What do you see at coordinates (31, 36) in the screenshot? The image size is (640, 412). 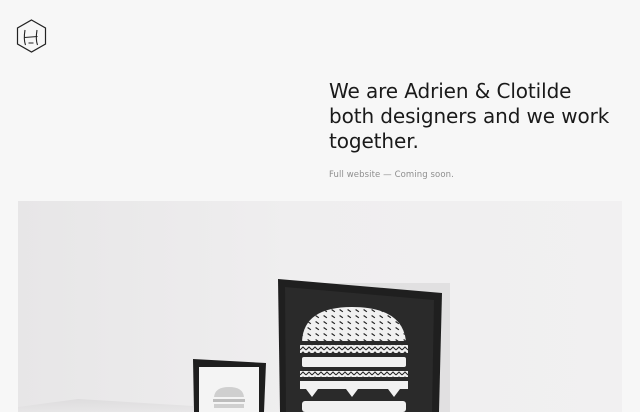 I see `logo-icon` at bounding box center [31, 36].